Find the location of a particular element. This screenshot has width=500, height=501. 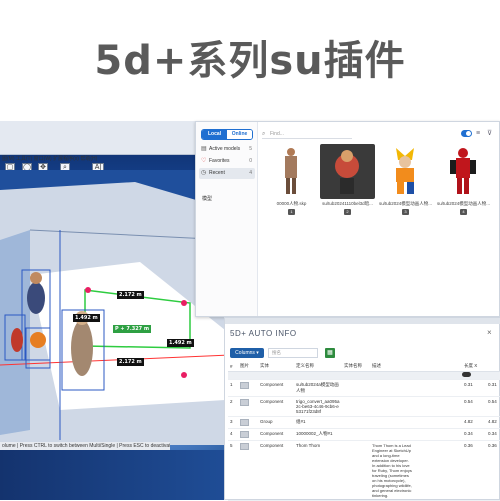

column-header: 实体 is located at coordinates (276, 367).